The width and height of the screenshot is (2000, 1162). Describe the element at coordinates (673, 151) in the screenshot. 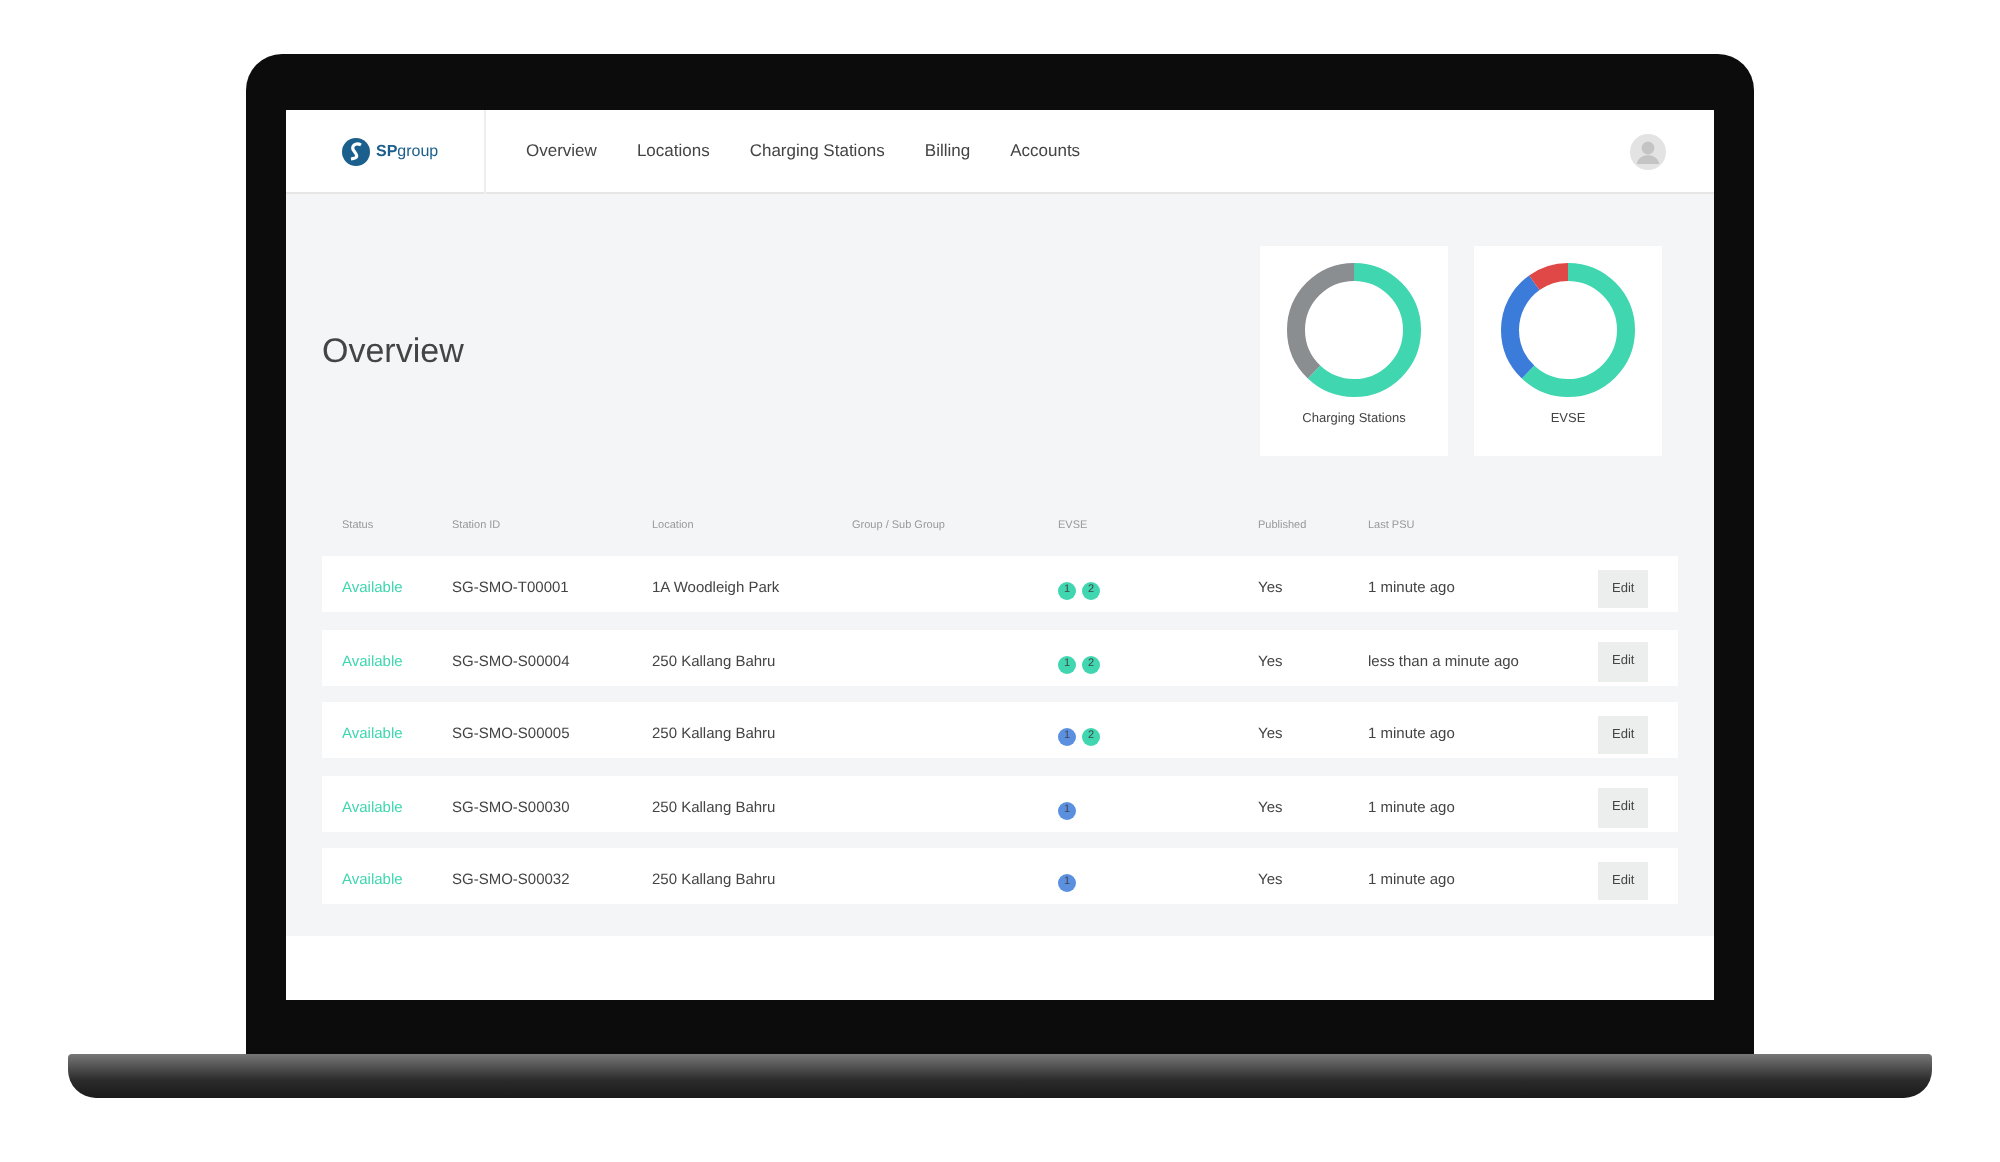

I see `nav-link: Locations` at that location.